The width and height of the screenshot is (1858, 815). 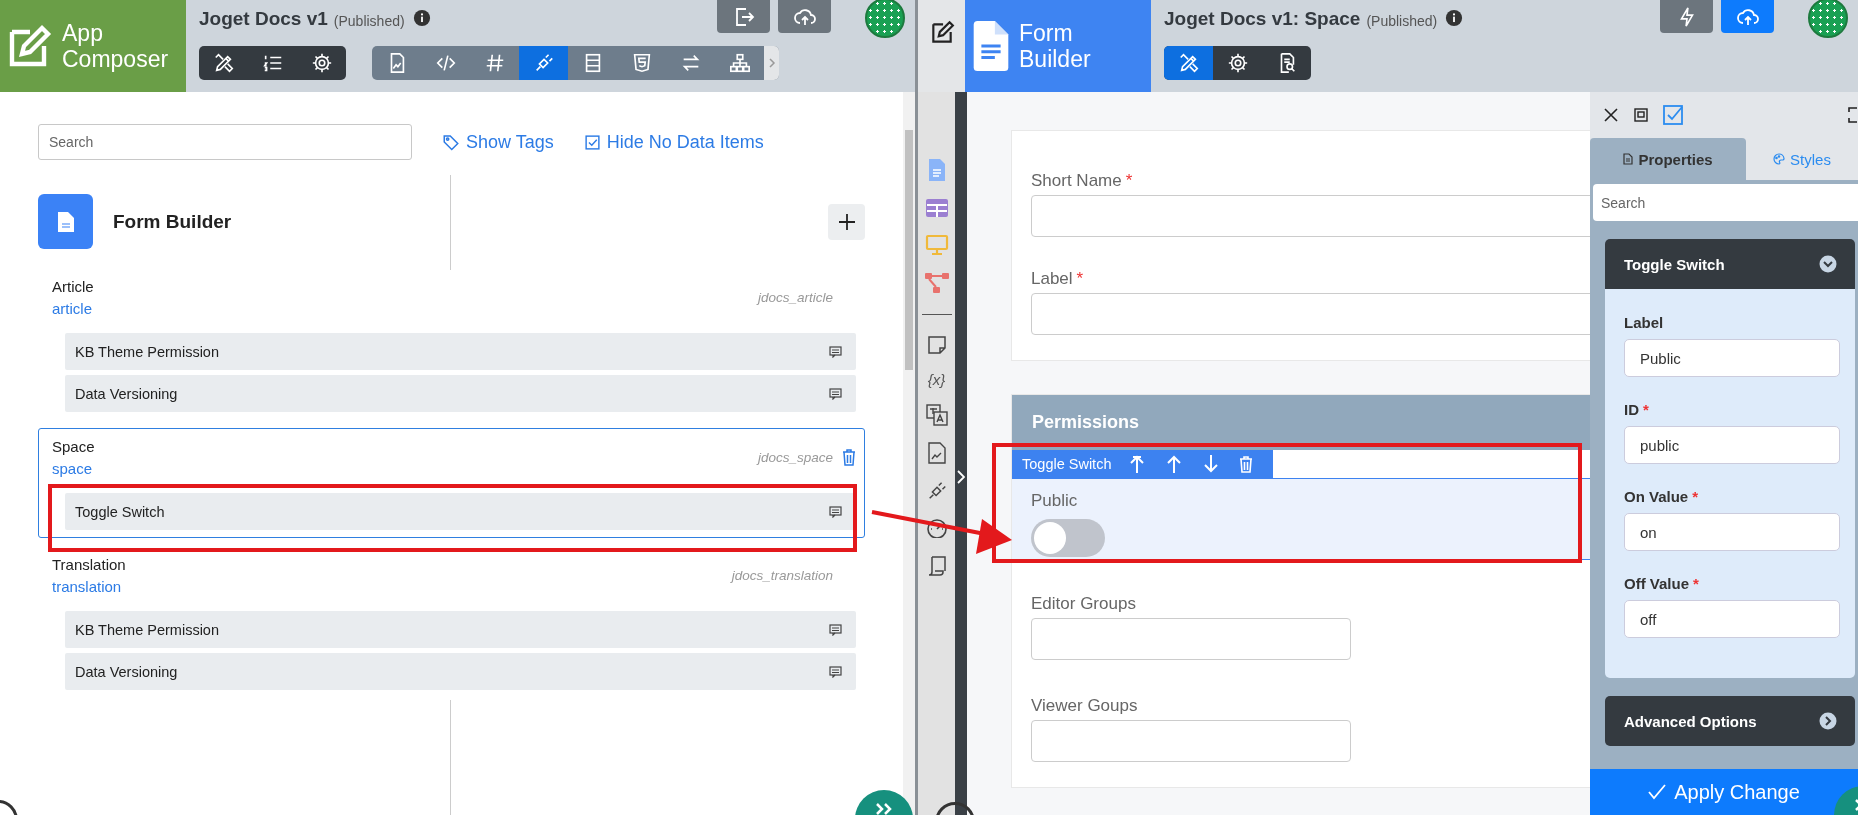 I want to click on form-group-card: Translation translation jdocs_translation KB Theme Permission Data Versioning, so click(x=451, y=622).